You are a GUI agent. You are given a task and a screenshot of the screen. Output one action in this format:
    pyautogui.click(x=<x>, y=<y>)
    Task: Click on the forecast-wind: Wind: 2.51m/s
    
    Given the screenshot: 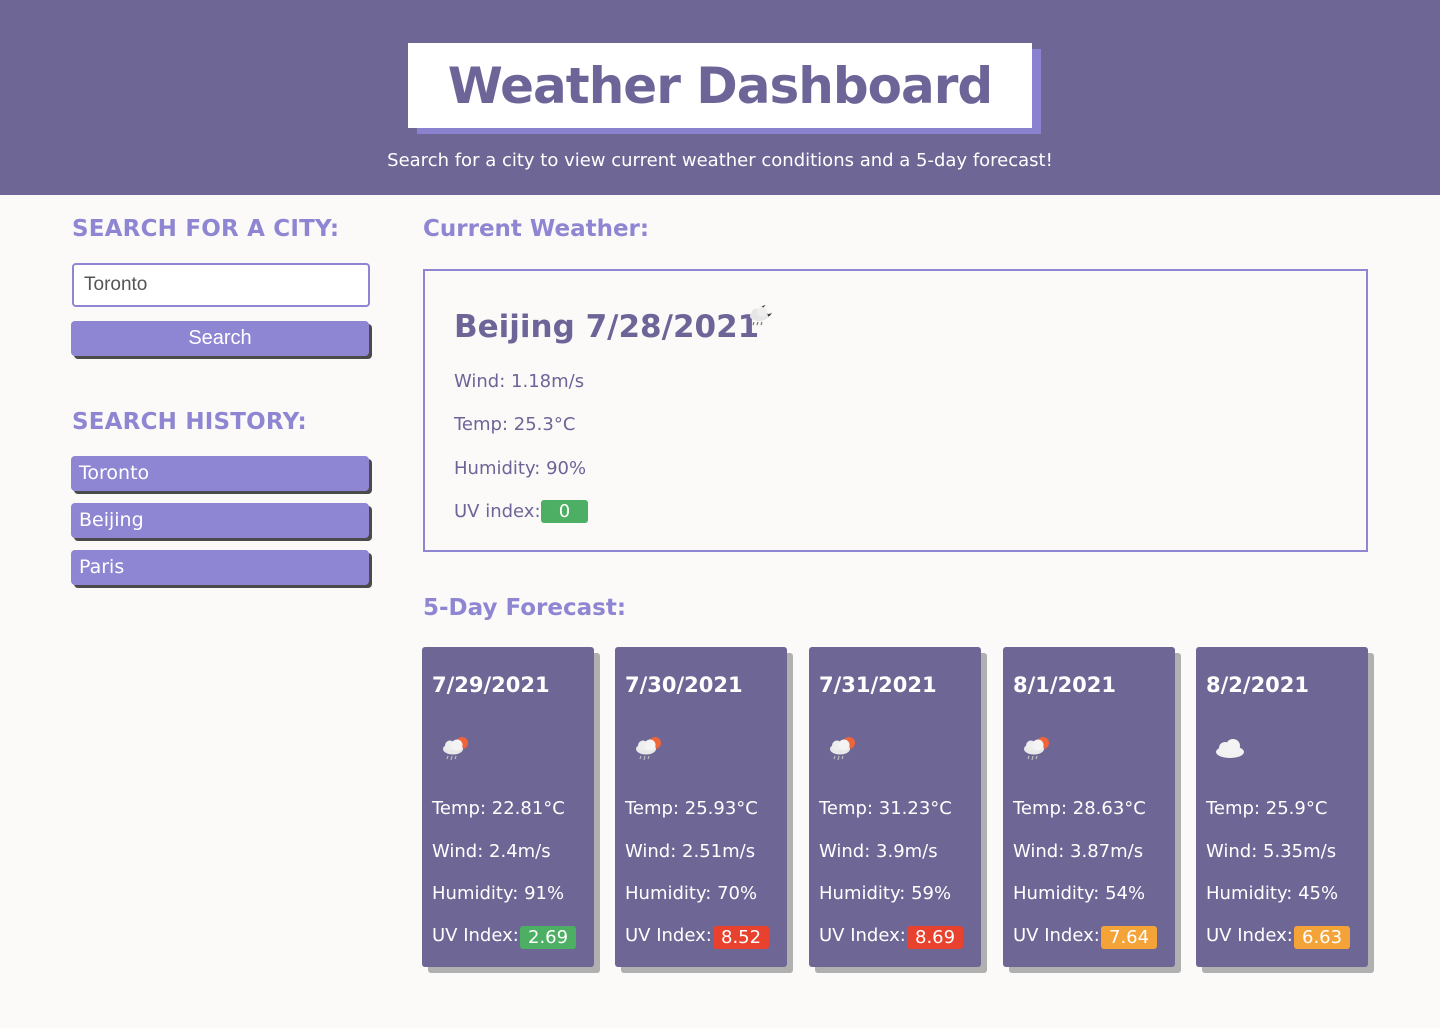 What is the action you would take?
    pyautogui.click(x=690, y=851)
    